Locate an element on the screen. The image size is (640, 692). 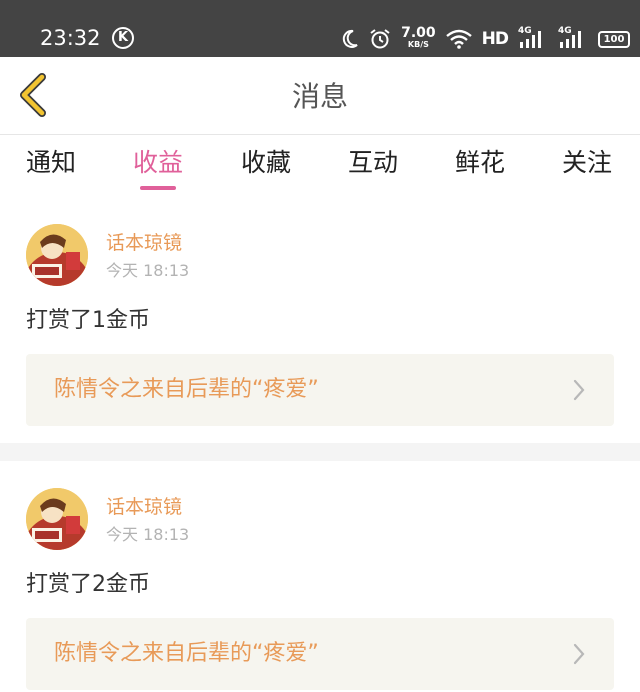
status-time: 23:32 is located at coordinates (70, 38).